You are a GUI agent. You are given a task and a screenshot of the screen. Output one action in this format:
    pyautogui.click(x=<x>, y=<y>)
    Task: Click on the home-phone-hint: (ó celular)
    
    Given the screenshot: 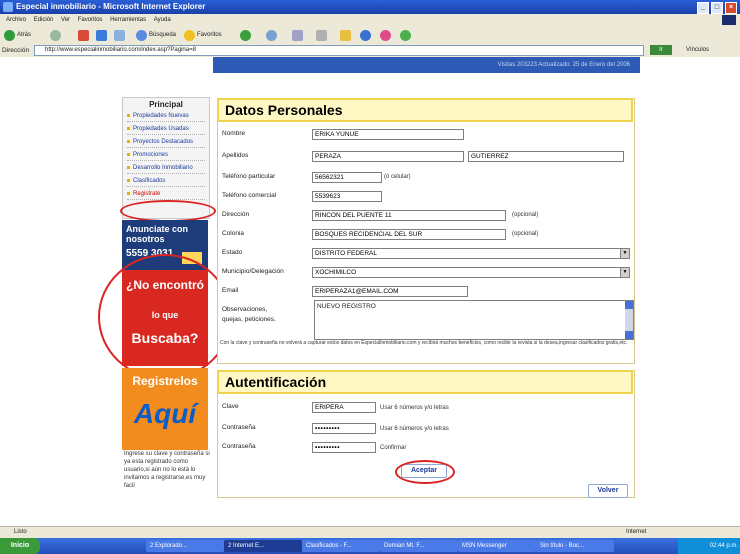 What is the action you would take?
    pyautogui.click(x=397, y=177)
    